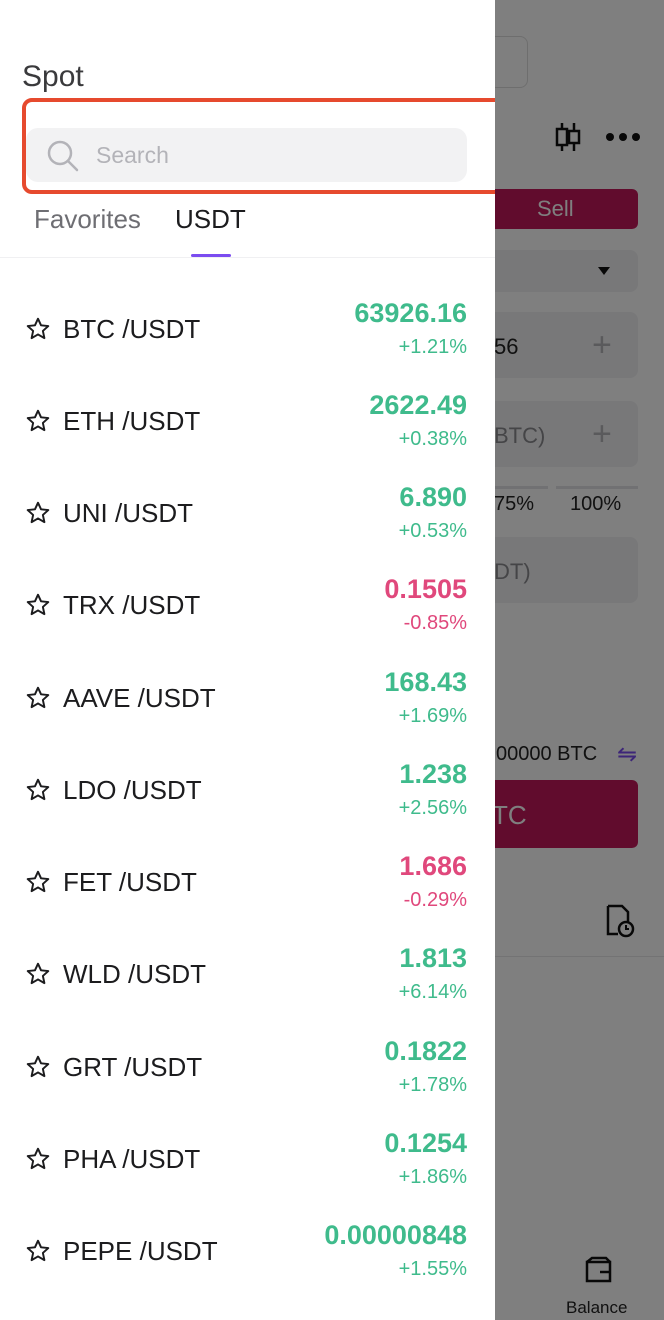 The image size is (664, 1320). What do you see at coordinates (432, 716) in the screenshot?
I see `pair-change: +1.69%` at bounding box center [432, 716].